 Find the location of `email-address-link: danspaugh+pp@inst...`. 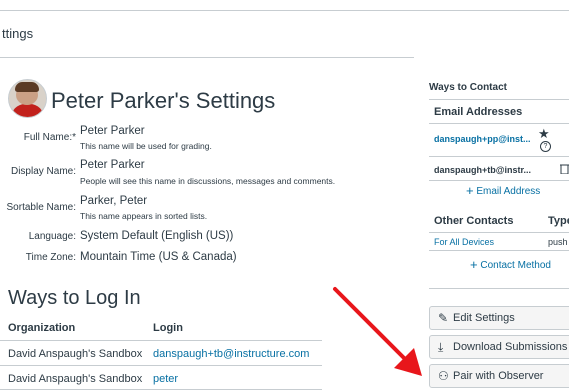

email-address-link: danspaugh+pp@inst... is located at coordinates (482, 139).